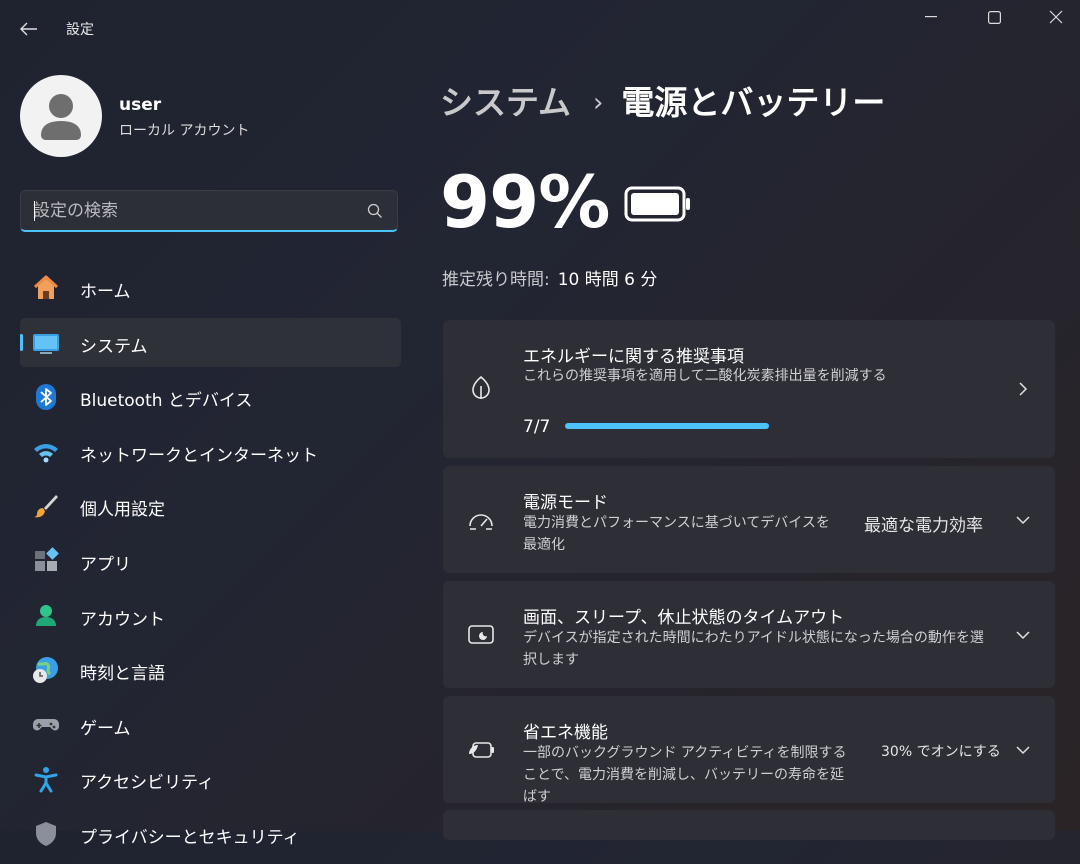  I want to click on breadcrumb-parent: システム, so click(505, 102).